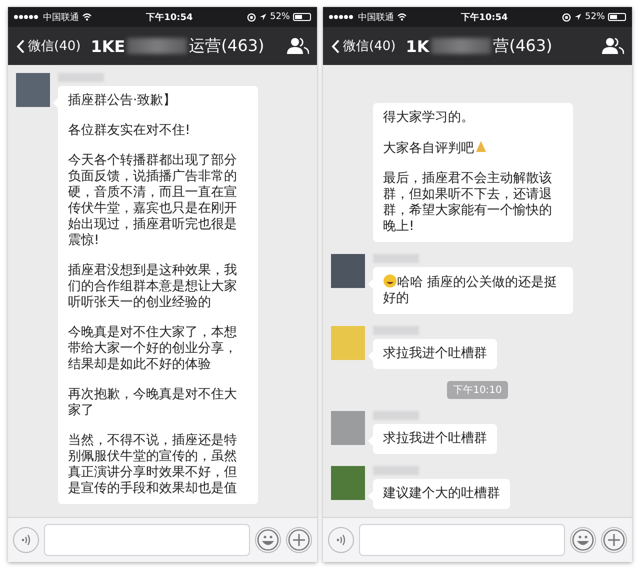 The height and width of the screenshot is (575, 640). What do you see at coordinates (441, 494) in the screenshot?
I see `message-text: 建议建个大的吐槽群` at bounding box center [441, 494].